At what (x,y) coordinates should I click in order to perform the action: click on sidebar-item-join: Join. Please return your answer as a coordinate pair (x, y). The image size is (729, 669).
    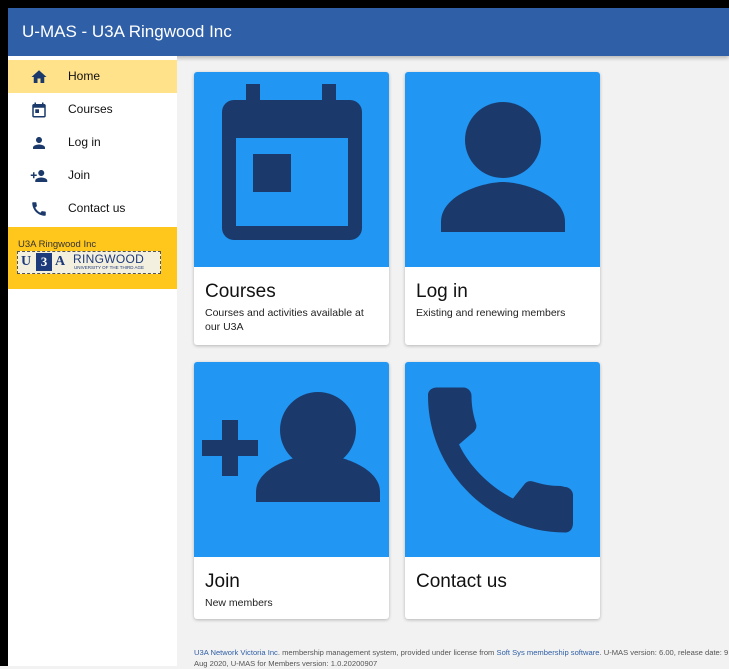
    Looking at the image, I should click on (92, 175).